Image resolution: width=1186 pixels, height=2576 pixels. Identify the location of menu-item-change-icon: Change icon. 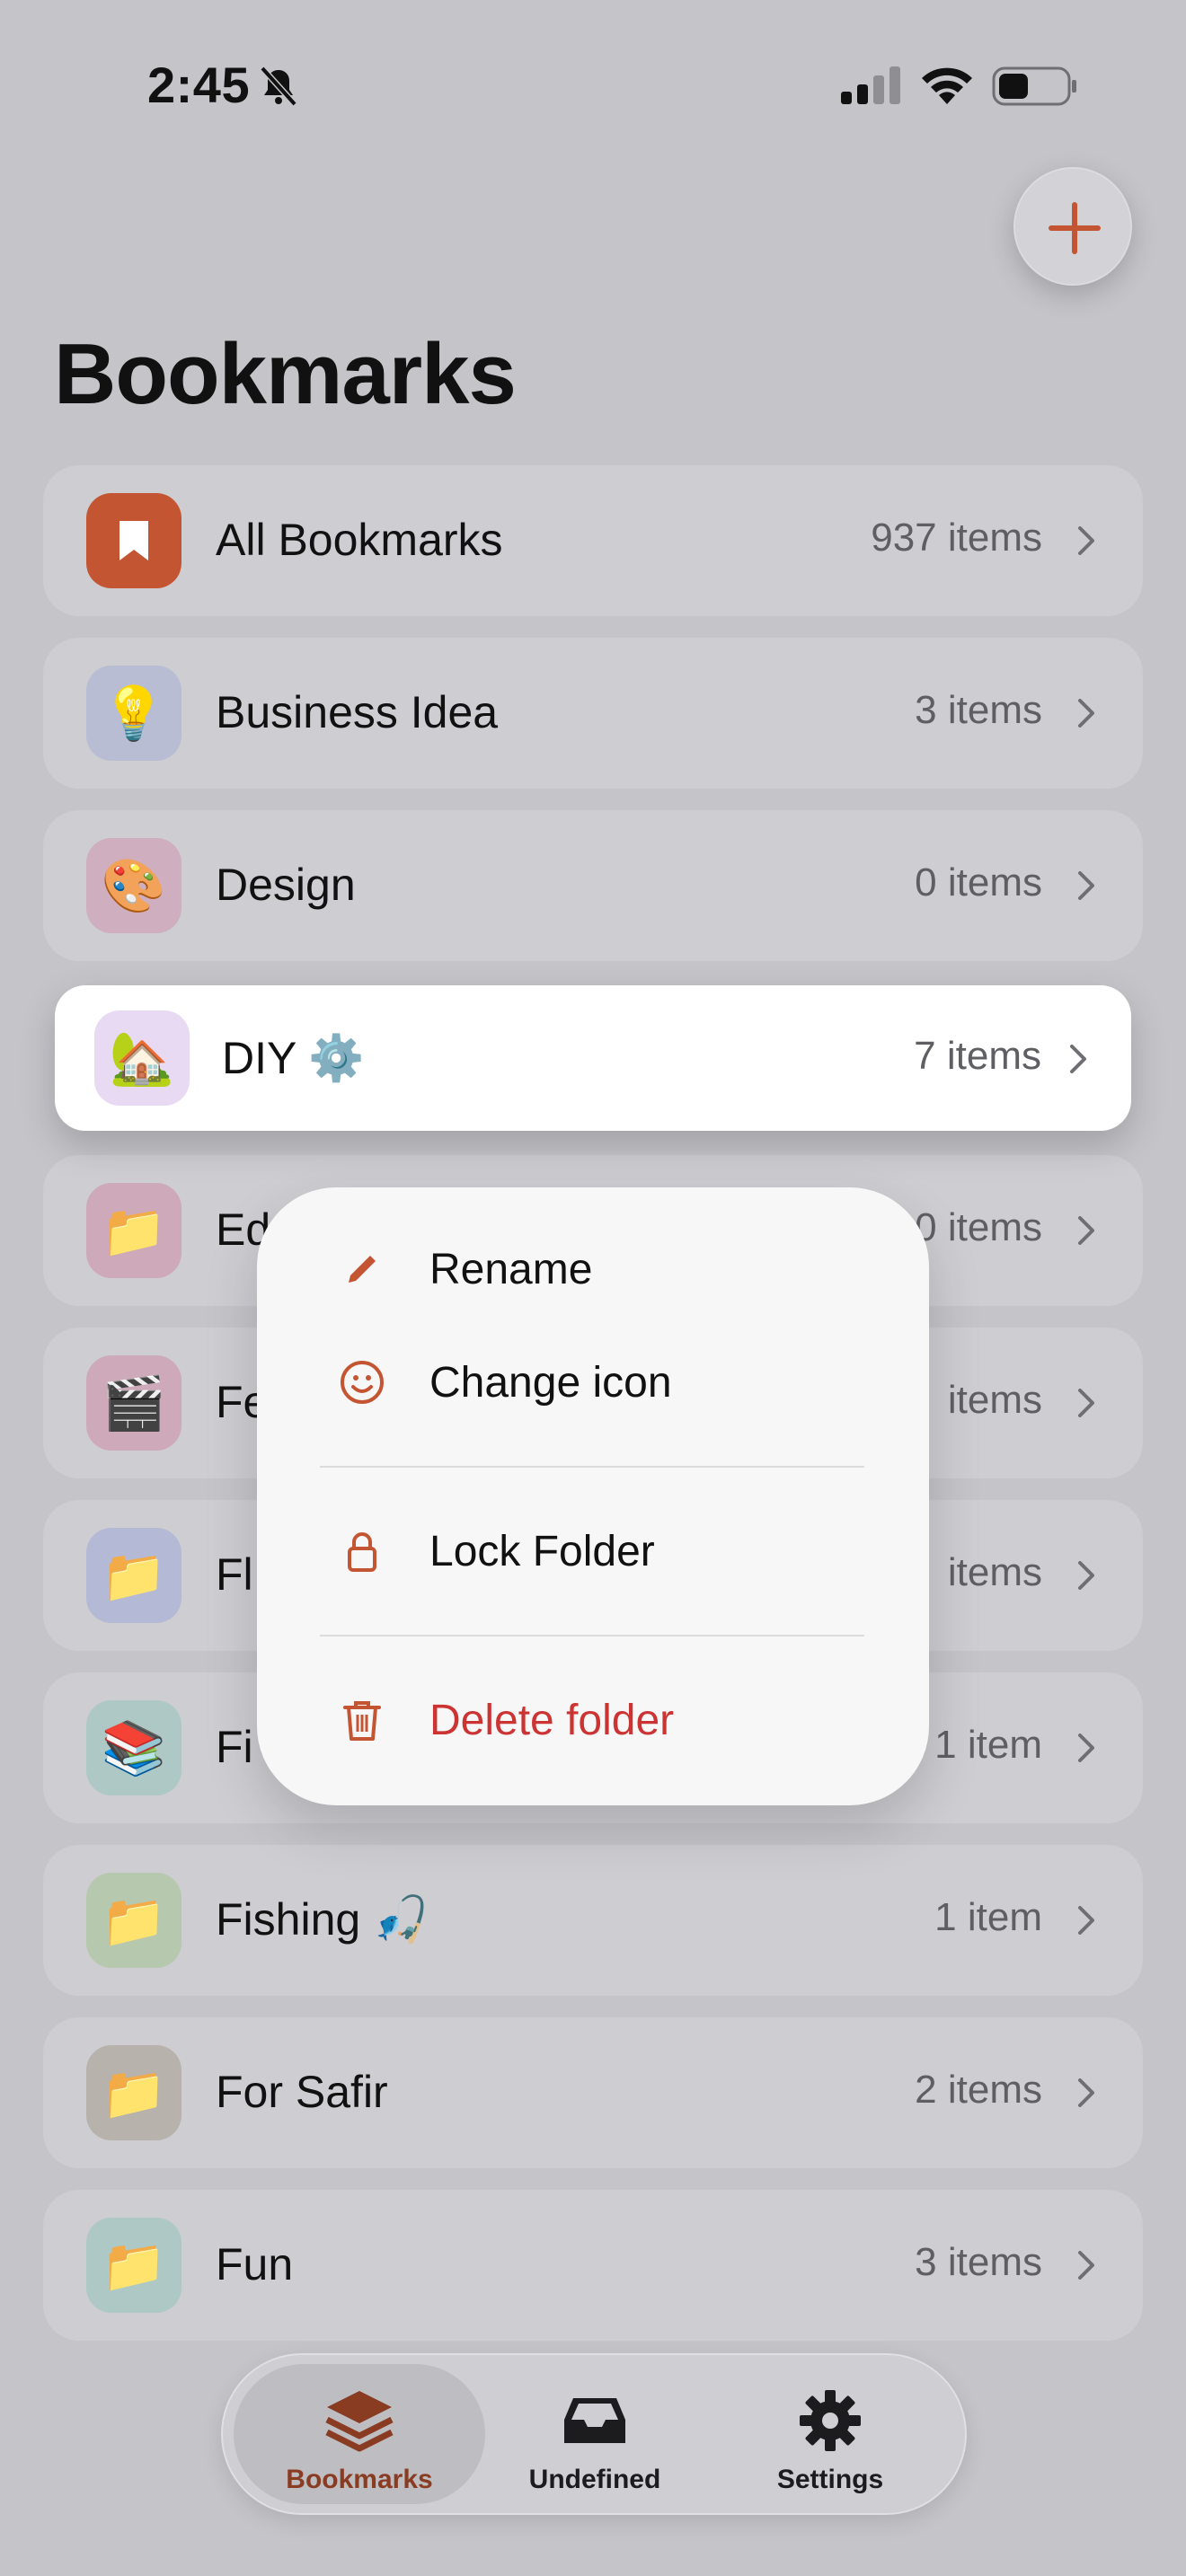
(593, 1382).